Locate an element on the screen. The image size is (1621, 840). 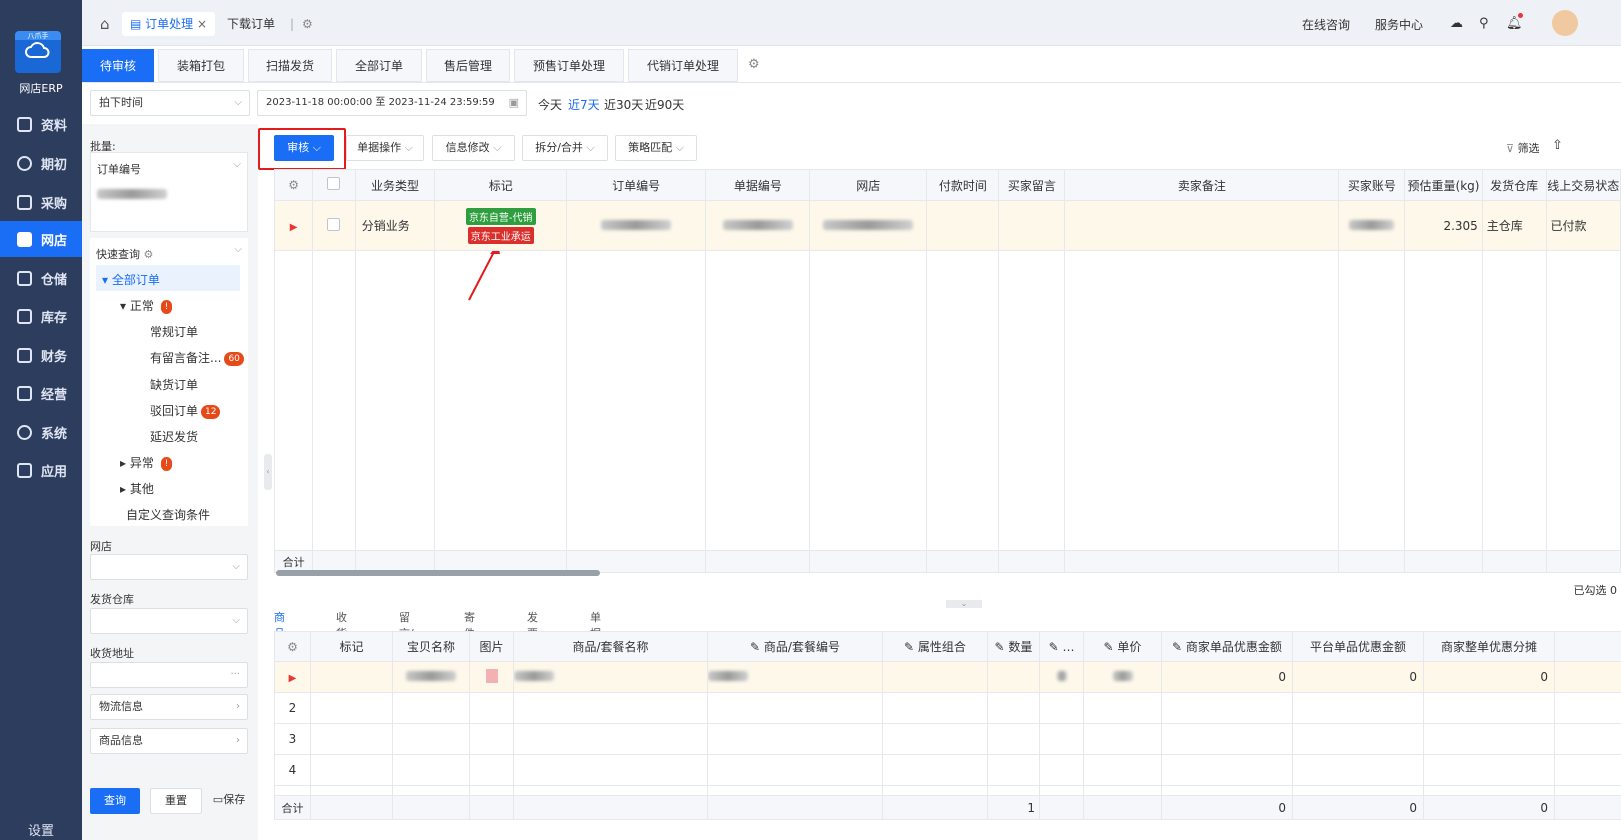
tab-settings-gear-icon: ⚙ is located at coordinates (754, 64).